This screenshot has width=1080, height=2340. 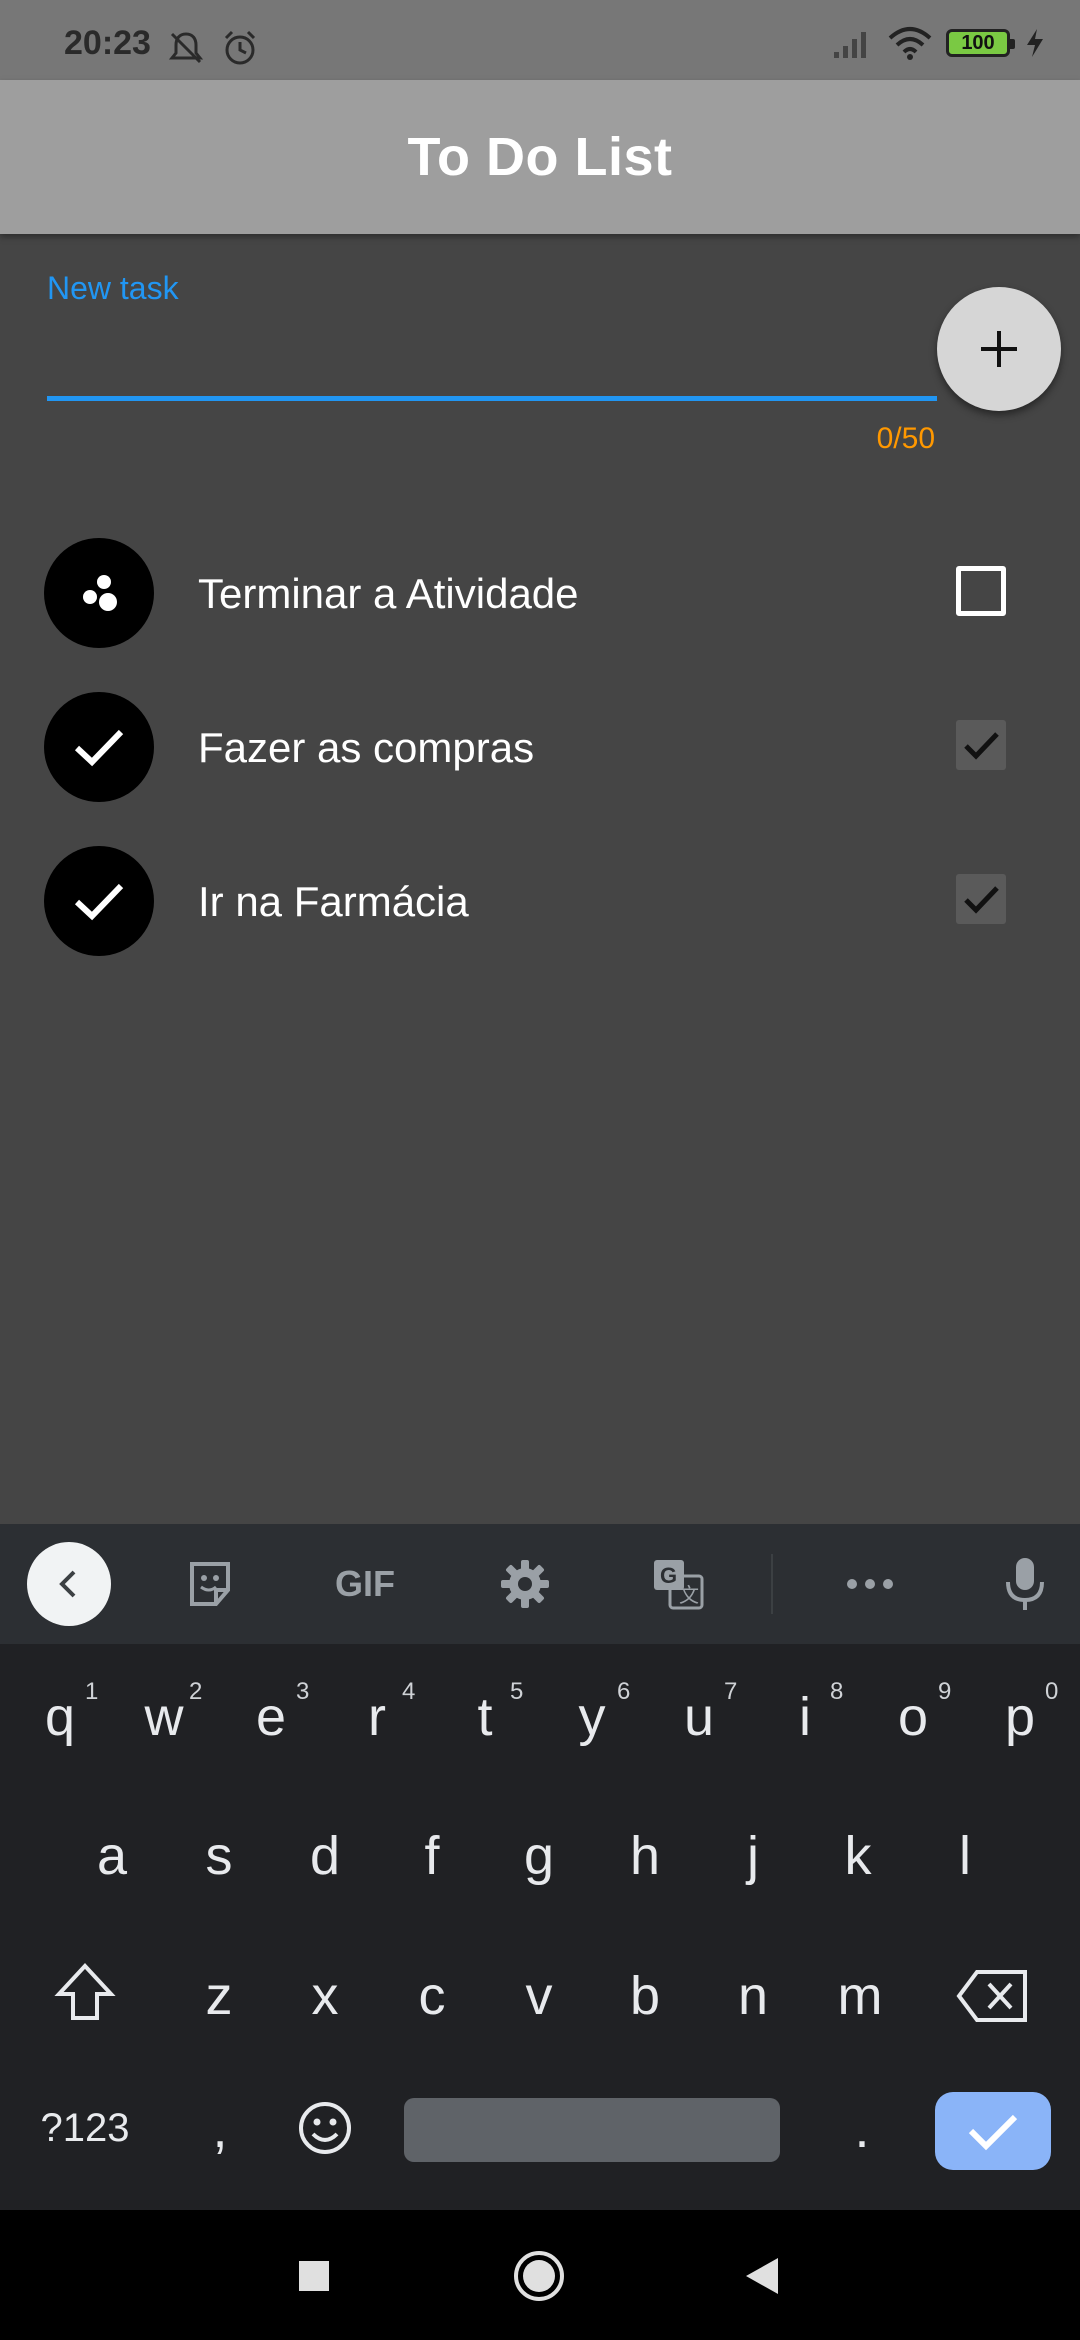 What do you see at coordinates (699, 1717) in the screenshot?
I see `key-label: u` at bounding box center [699, 1717].